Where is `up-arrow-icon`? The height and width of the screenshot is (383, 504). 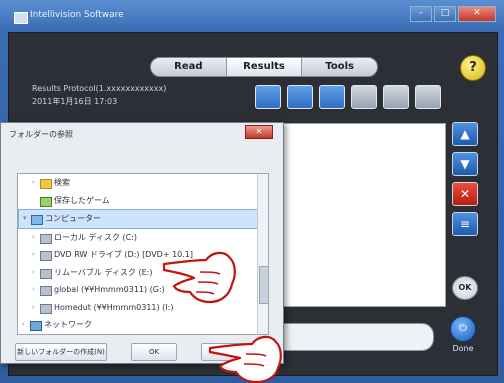
up-arrow-icon is located at coordinates (364, 97).